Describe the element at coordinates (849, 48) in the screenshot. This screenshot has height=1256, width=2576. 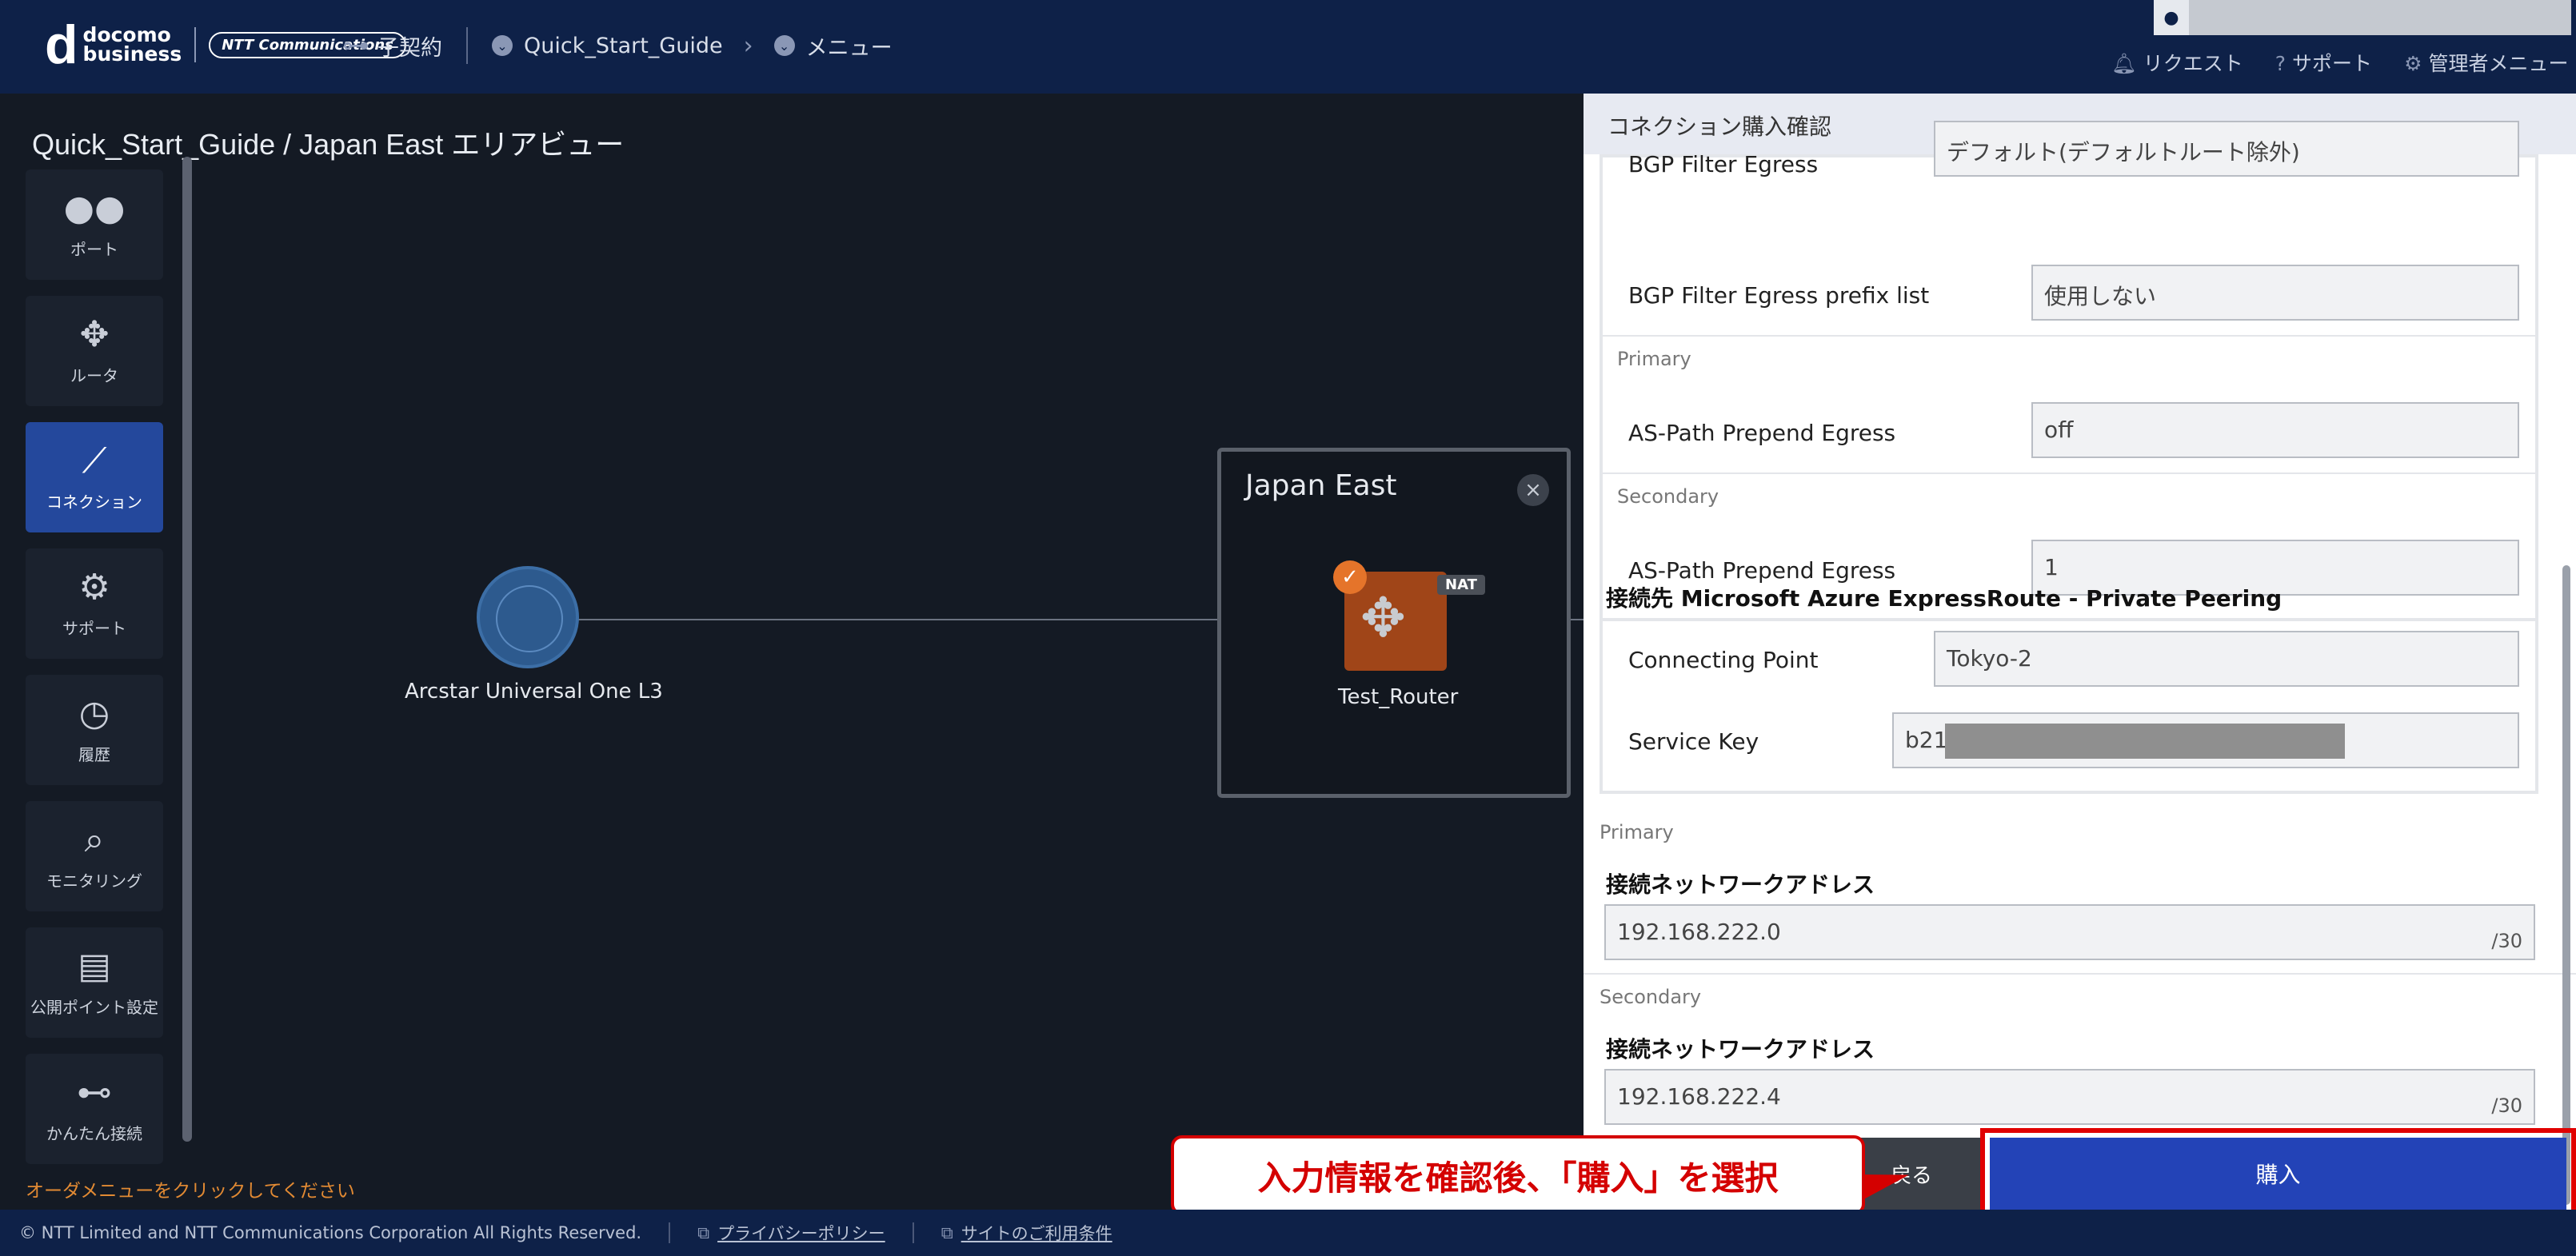
I see `crumb-menu-label: メニュー` at that location.